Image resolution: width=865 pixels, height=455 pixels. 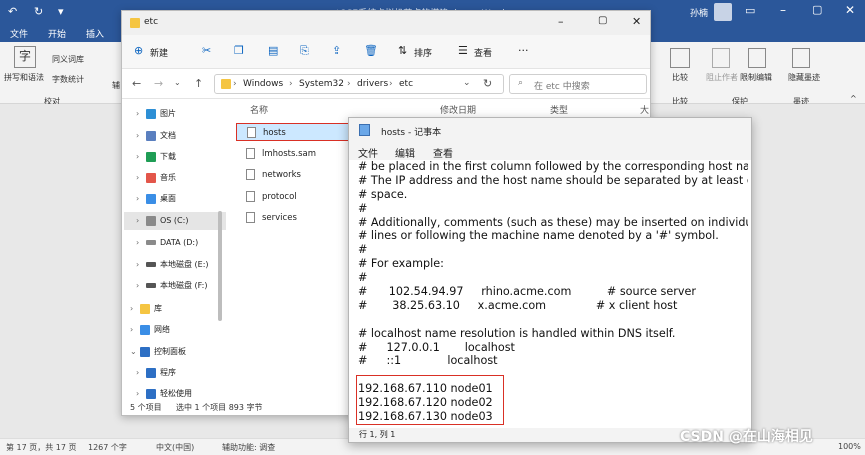 I want to click on restrict-editing-button: 限制编辑, so click(x=756, y=77).